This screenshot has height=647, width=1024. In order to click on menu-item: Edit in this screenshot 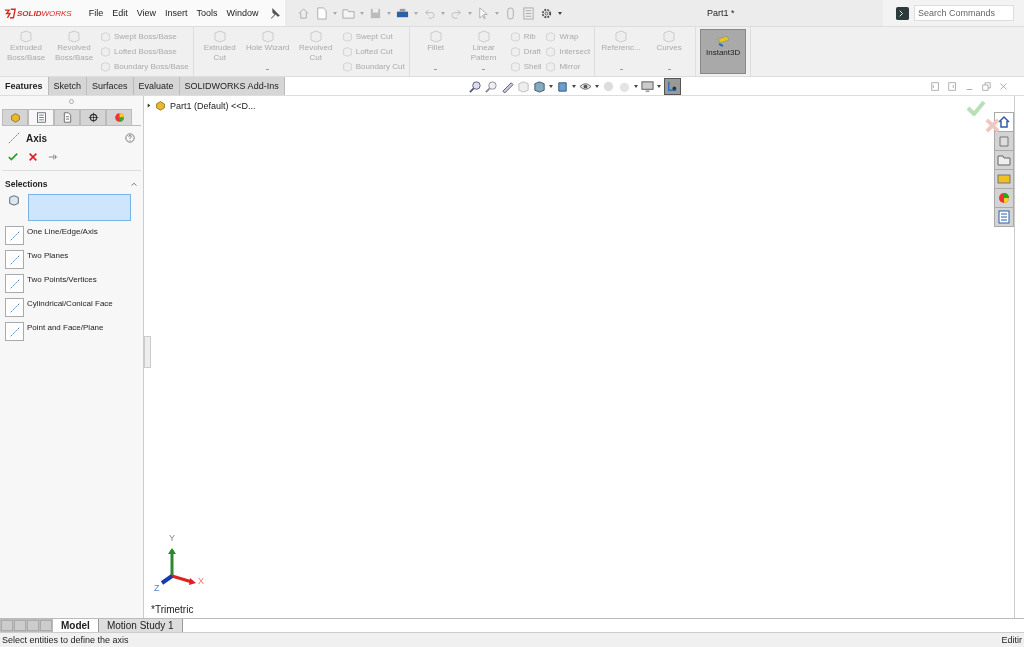, I will do `click(120, 13)`.